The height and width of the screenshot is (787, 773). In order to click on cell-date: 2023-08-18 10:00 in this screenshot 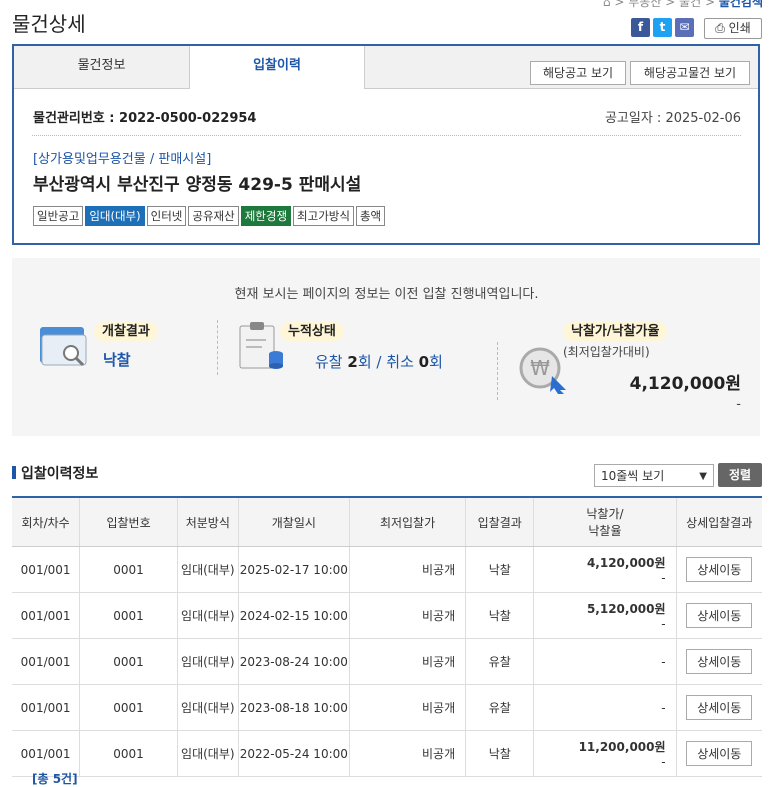, I will do `click(294, 707)`.